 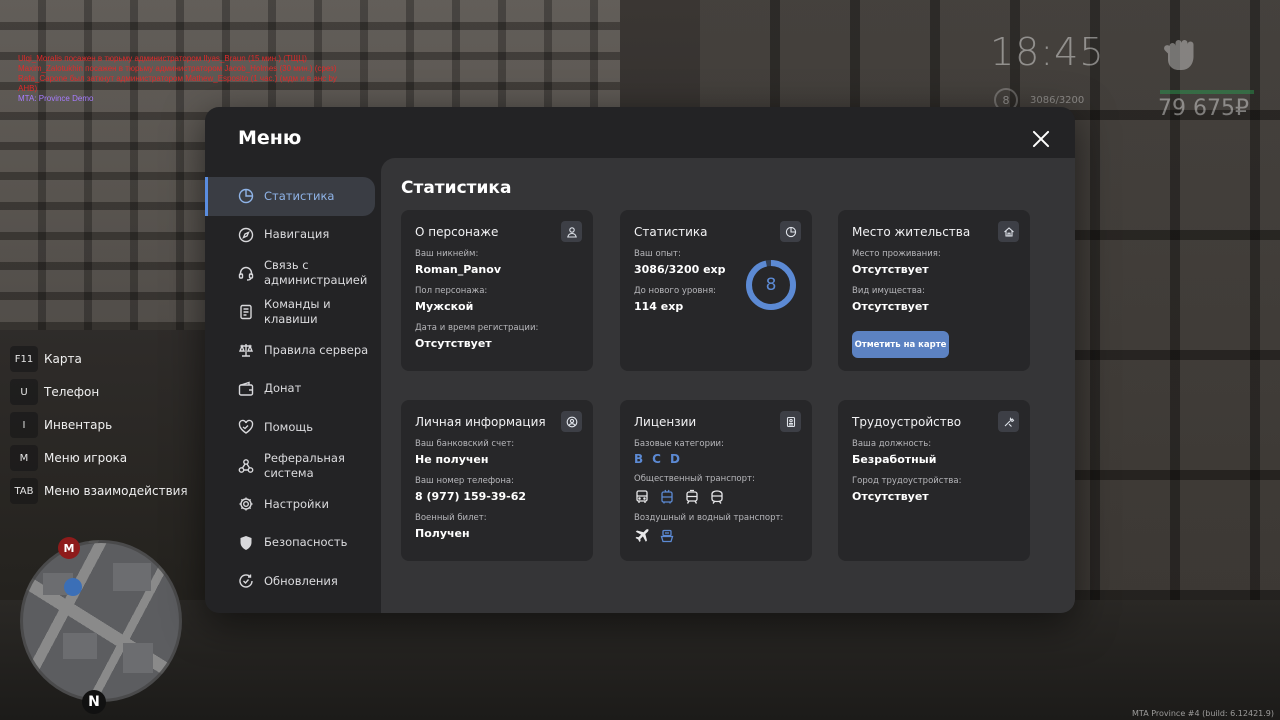 What do you see at coordinates (464, 481) in the screenshot?
I see `field-label: Ваш номер телефона:` at bounding box center [464, 481].